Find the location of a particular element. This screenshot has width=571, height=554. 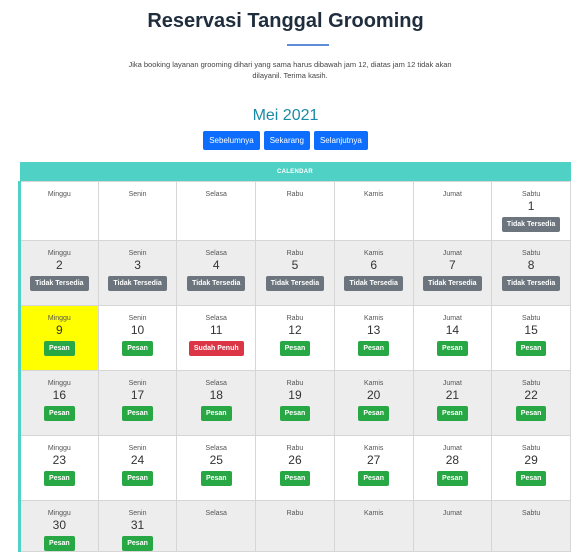

calendar-day-cell: Senin is located at coordinates (137, 211).